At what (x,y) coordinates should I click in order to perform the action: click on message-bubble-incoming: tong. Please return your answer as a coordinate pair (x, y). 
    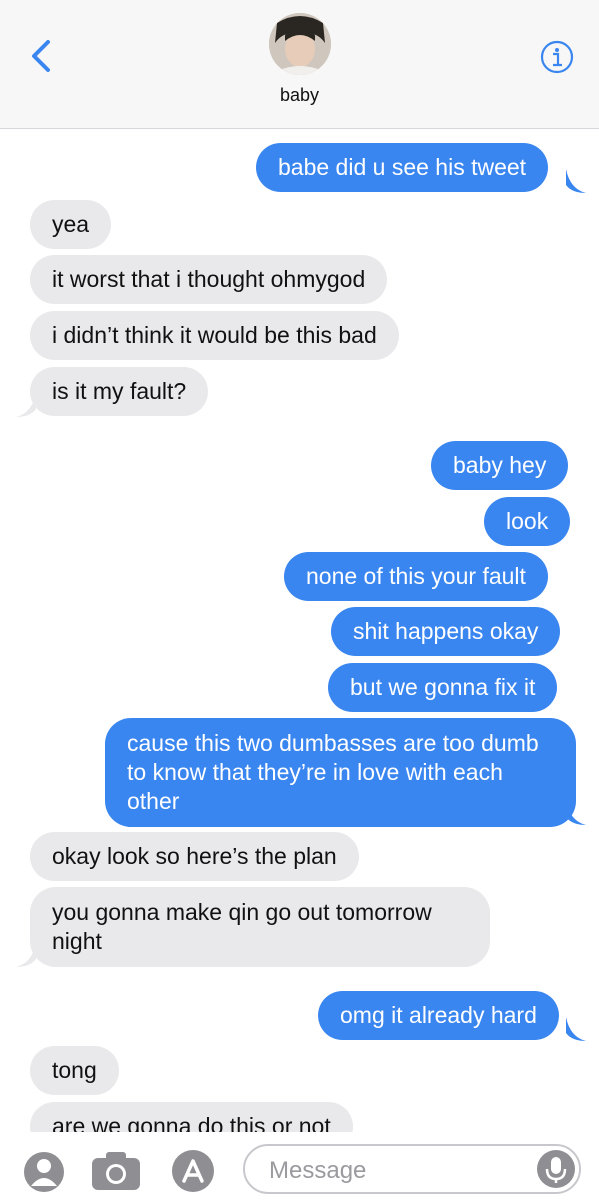
    Looking at the image, I should click on (74, 1070).